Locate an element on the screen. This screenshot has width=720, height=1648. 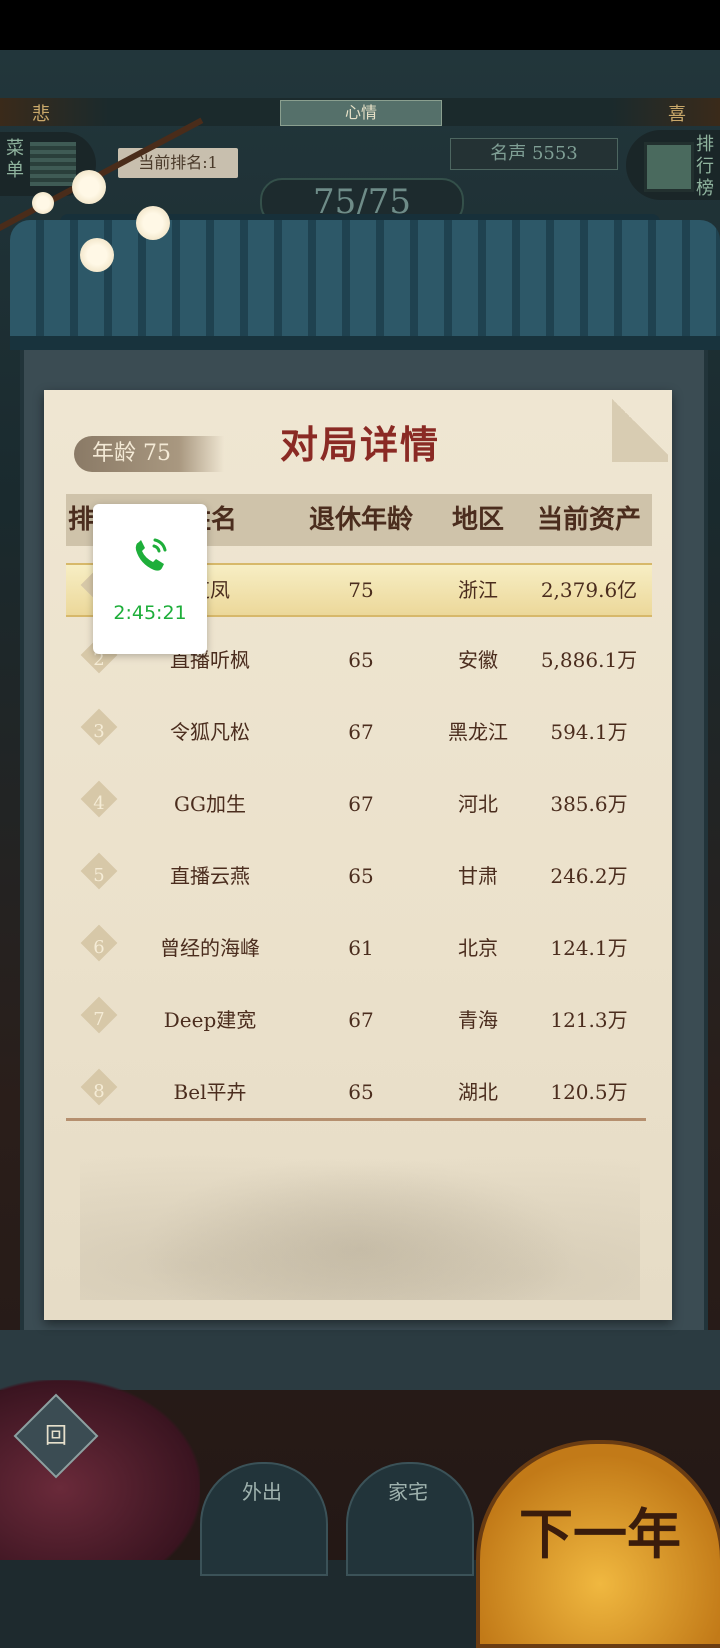
rank-number: 8 is located at coordinates (99, 1091).